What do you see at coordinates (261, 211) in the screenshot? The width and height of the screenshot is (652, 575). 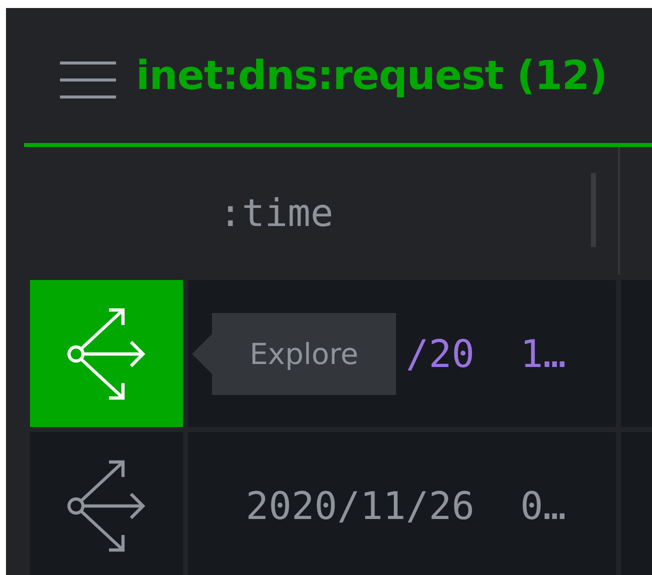 I see `column-header: :time` at bounding box center [261, 211].